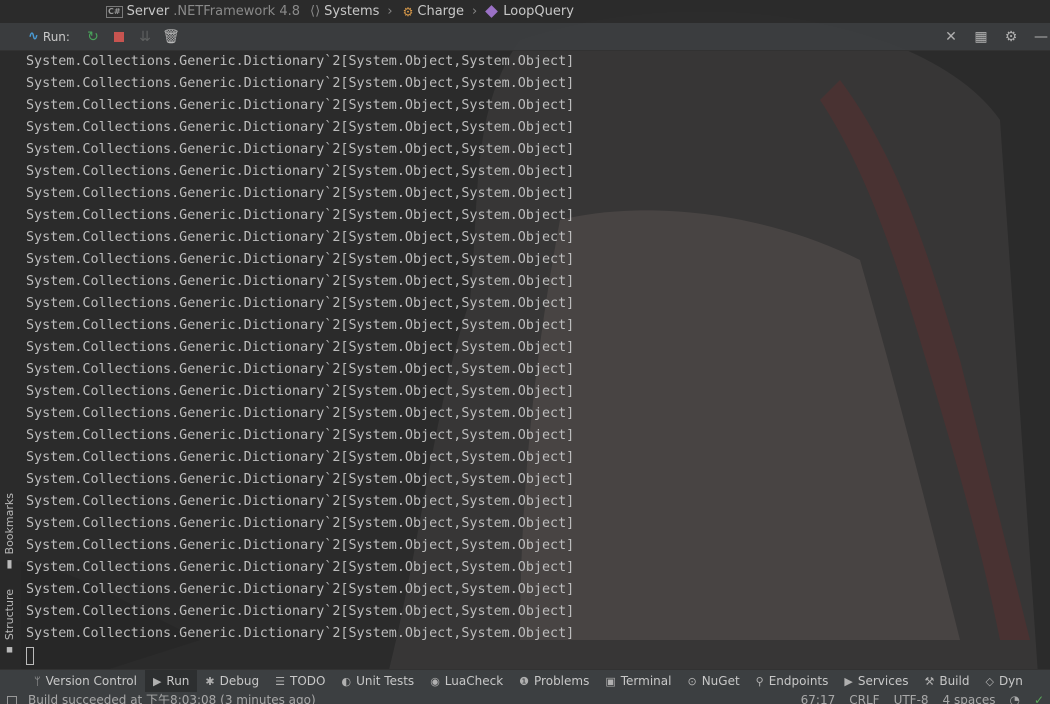  I want to click on unit-tests-icon: ◐, so click(346, 681).